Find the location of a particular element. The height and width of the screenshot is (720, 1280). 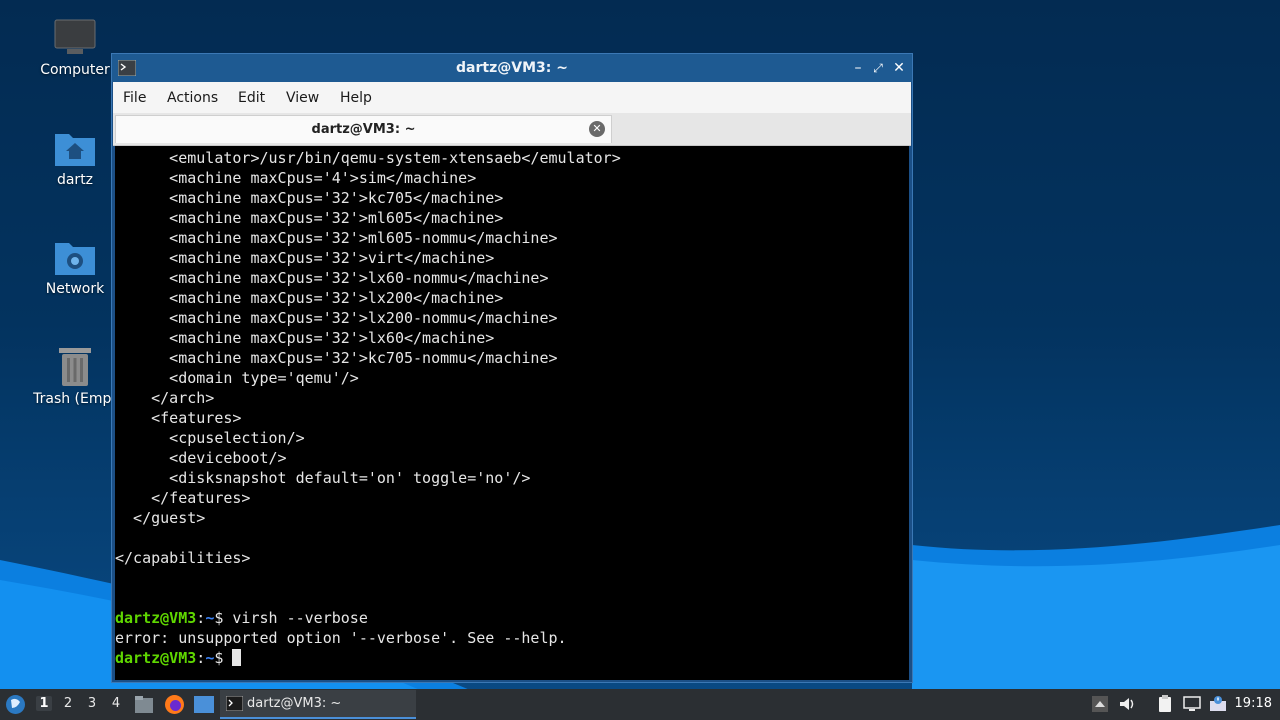

network-folder-icon is located at coordinates (75, 259).